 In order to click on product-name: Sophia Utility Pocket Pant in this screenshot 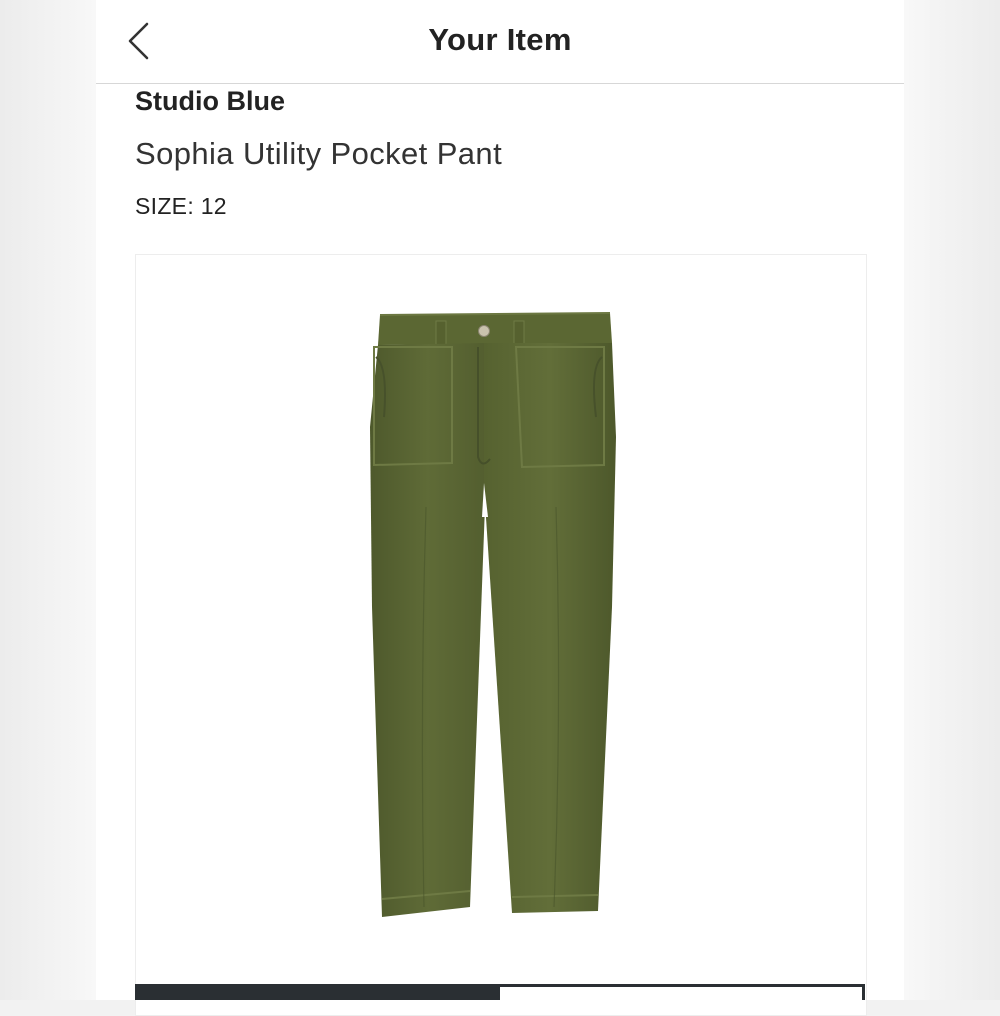, I will do `click(319, 153)`.